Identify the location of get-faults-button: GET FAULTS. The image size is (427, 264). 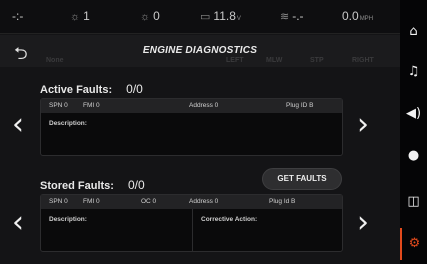
(302, 179).